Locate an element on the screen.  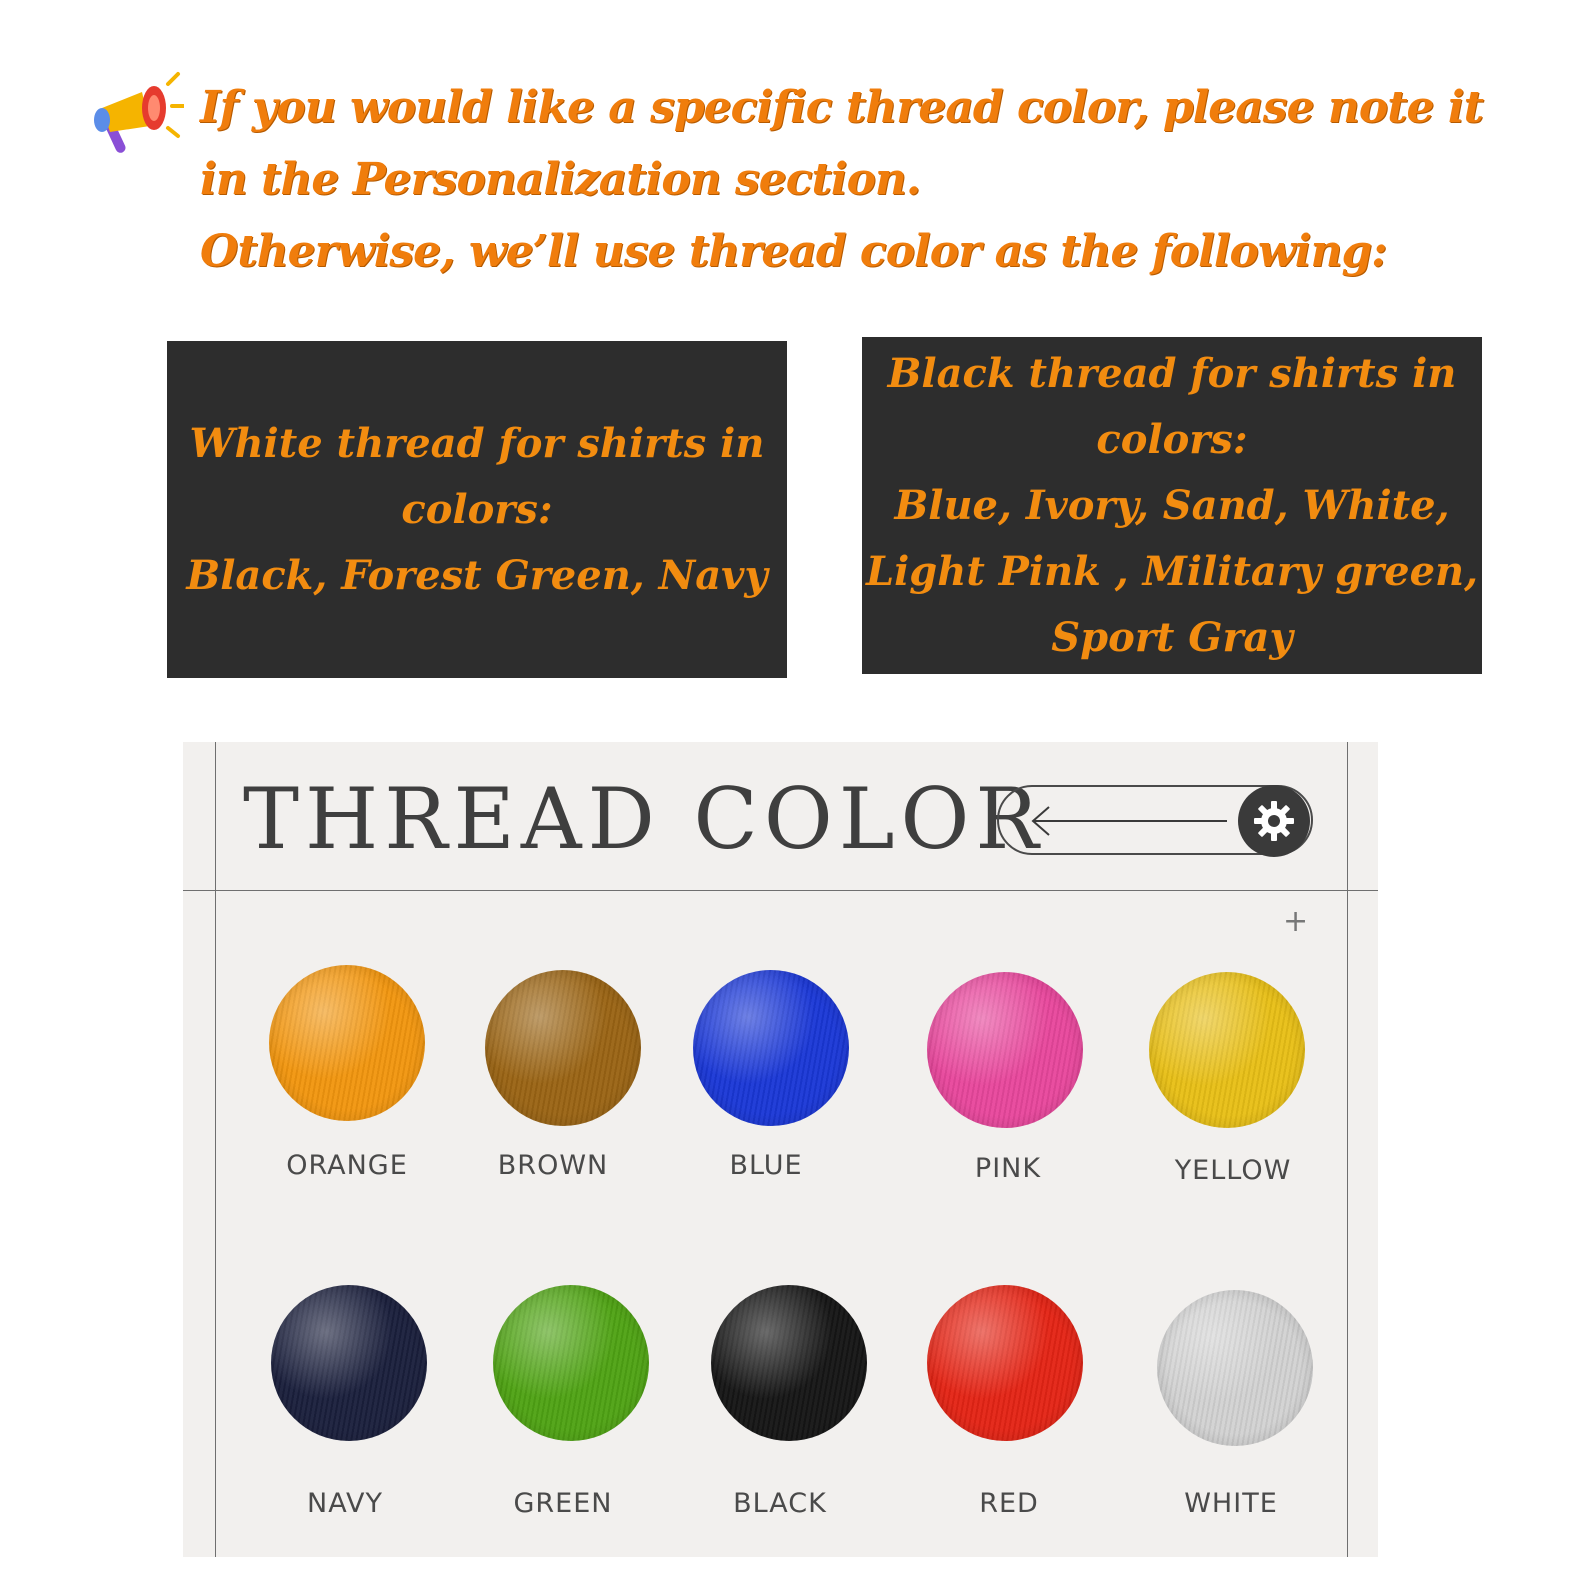
swatch-navy is located at coordinates (349, 1363).